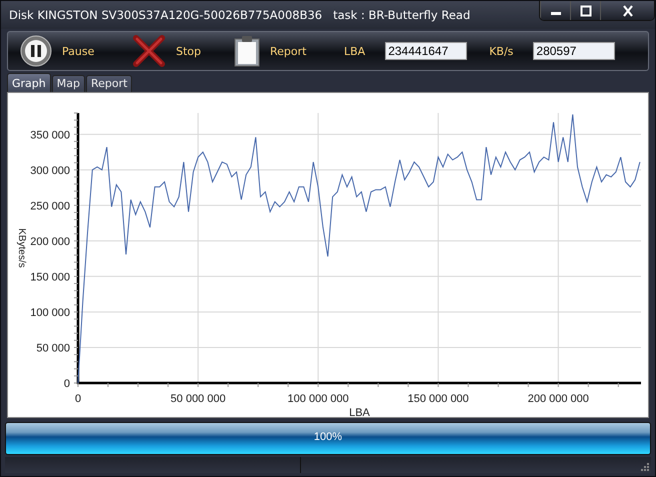  Describe the element at coordinates (318, 399) in the screenshot. I see `x-tick-label: 100 000 000` at that location.